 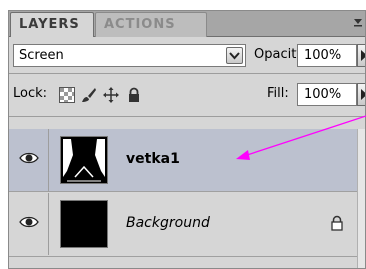 I want to click on opacity-slider-button, so click(x=361, y=55).